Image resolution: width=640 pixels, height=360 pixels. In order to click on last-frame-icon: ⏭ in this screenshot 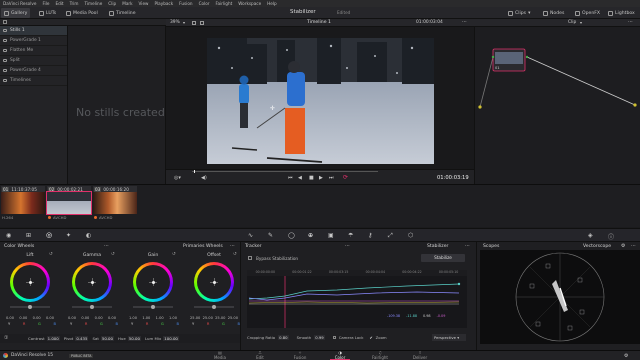, I will do `click(331, 178)`.